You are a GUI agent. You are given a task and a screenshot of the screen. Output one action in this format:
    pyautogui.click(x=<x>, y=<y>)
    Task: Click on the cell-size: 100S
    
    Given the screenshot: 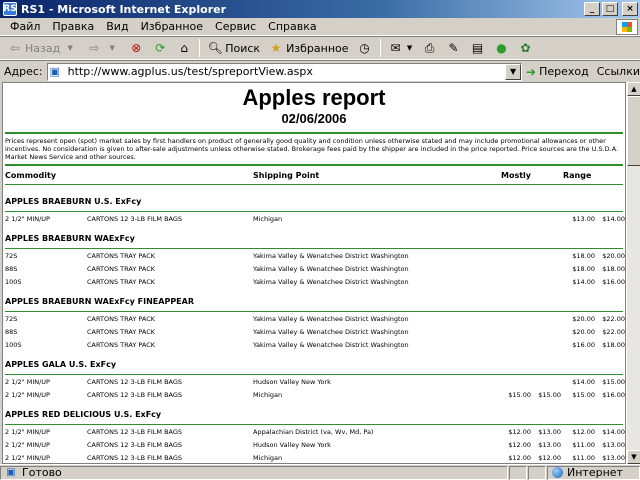 What is the action you would take?
    pyautogui.click(x=13, y=281)
    